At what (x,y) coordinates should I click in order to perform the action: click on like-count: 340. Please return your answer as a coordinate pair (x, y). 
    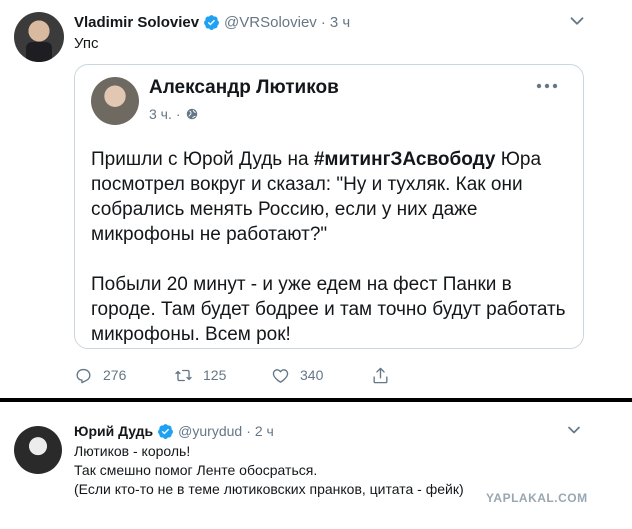
    Looking at the image, I should click on (312, 375).